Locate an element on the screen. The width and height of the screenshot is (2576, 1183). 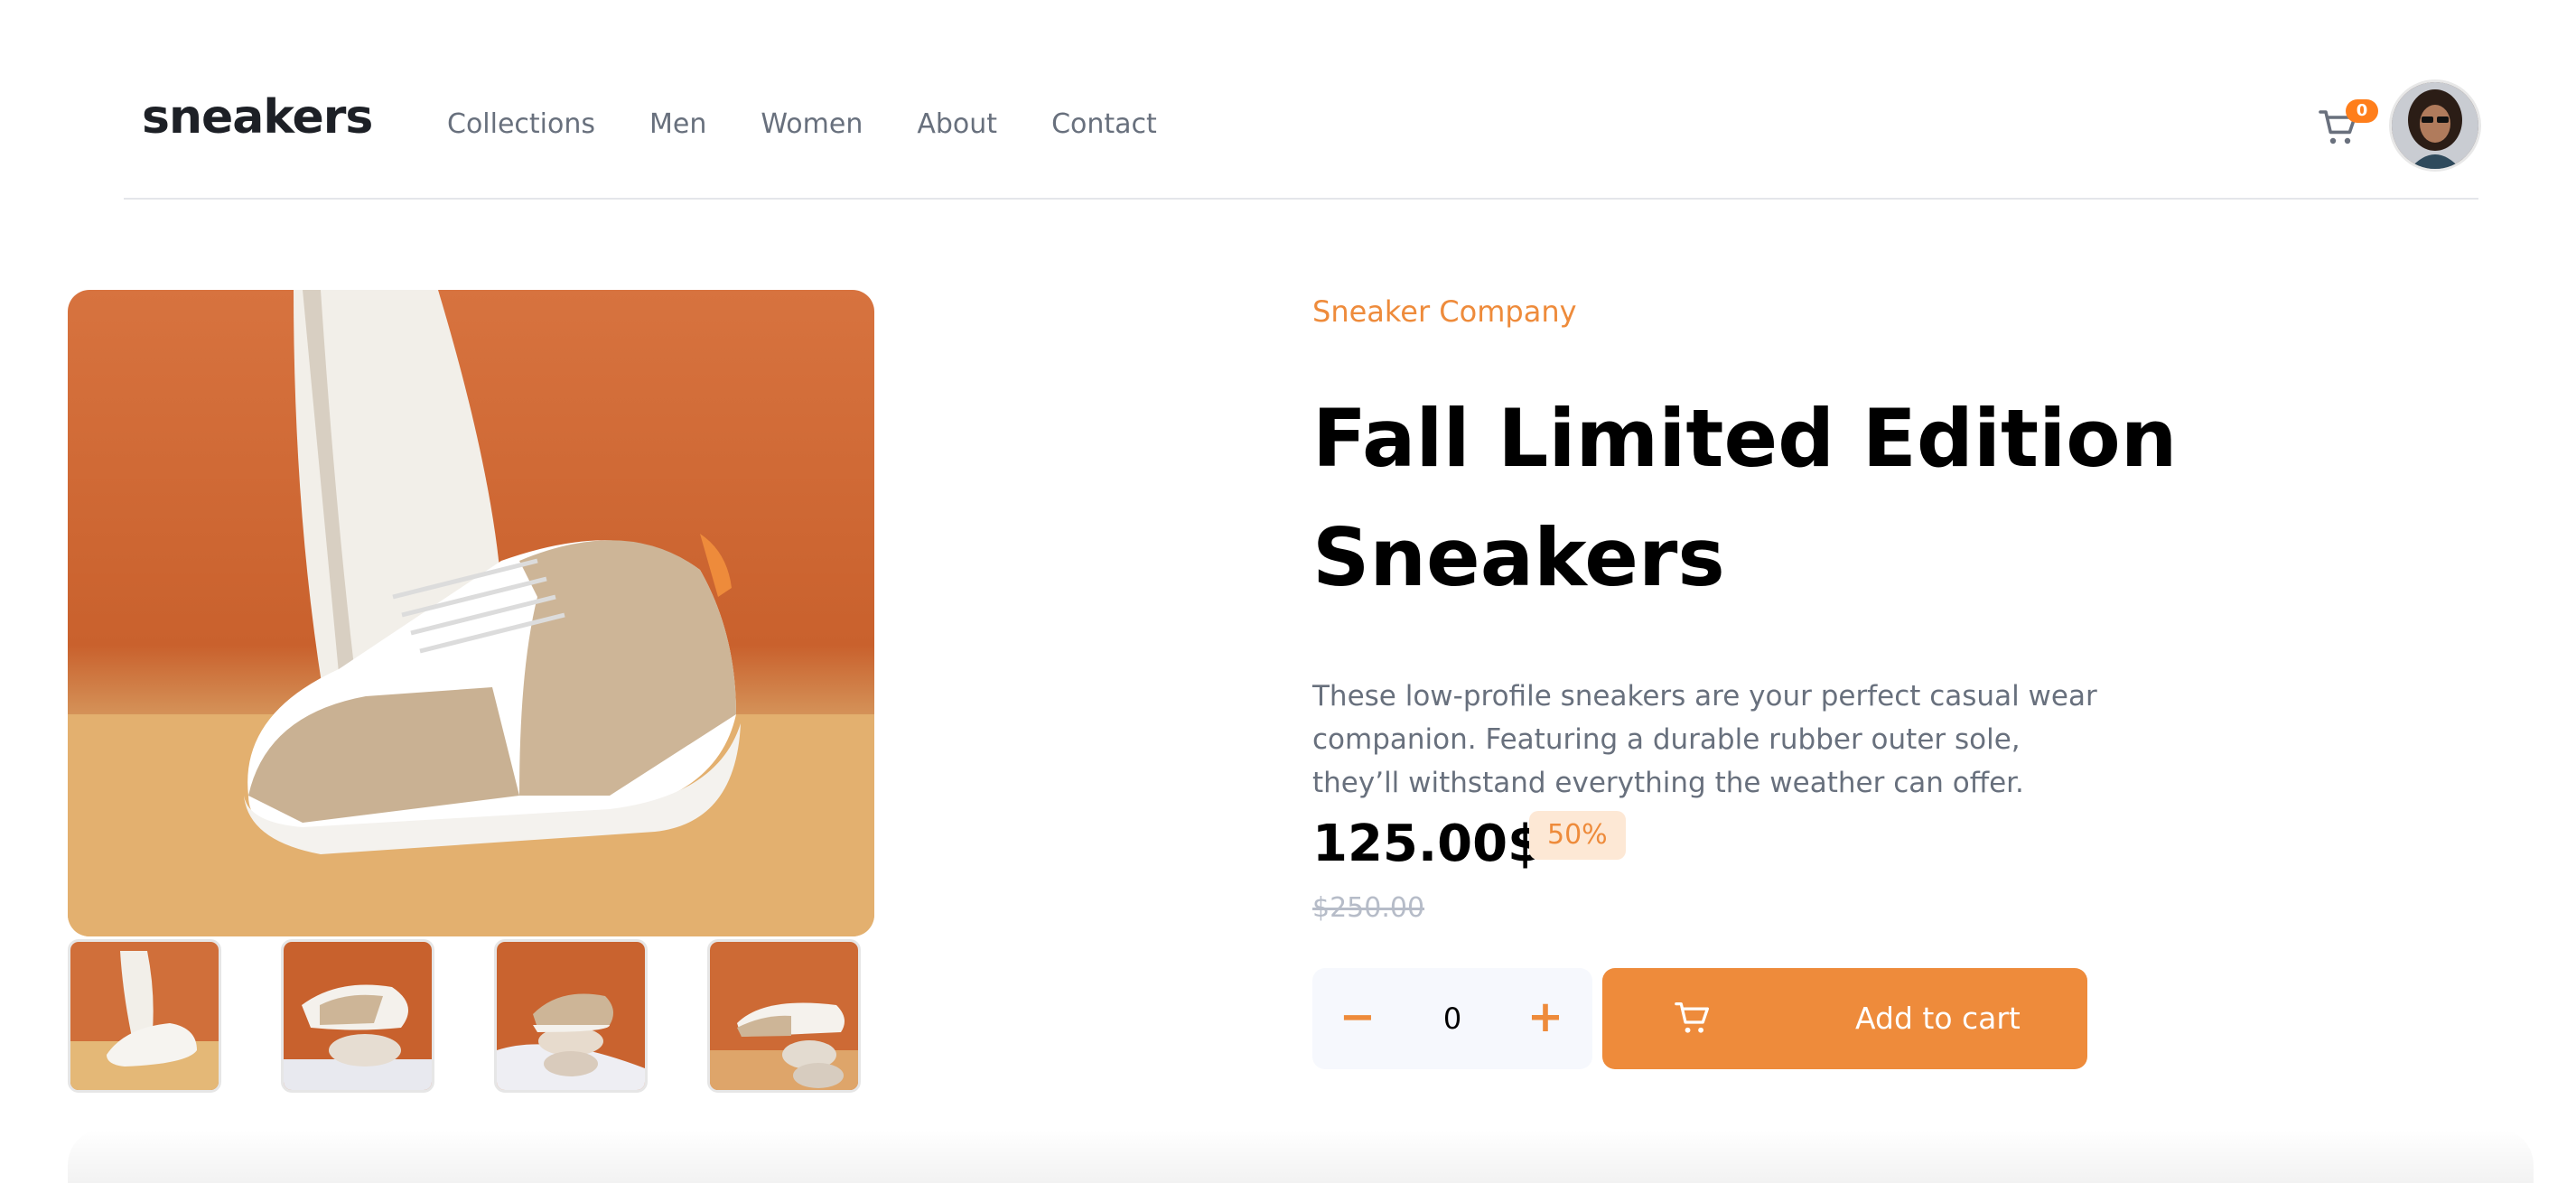
add-to-cart-label: Add to cart is located at coordinates (1938, 1018).